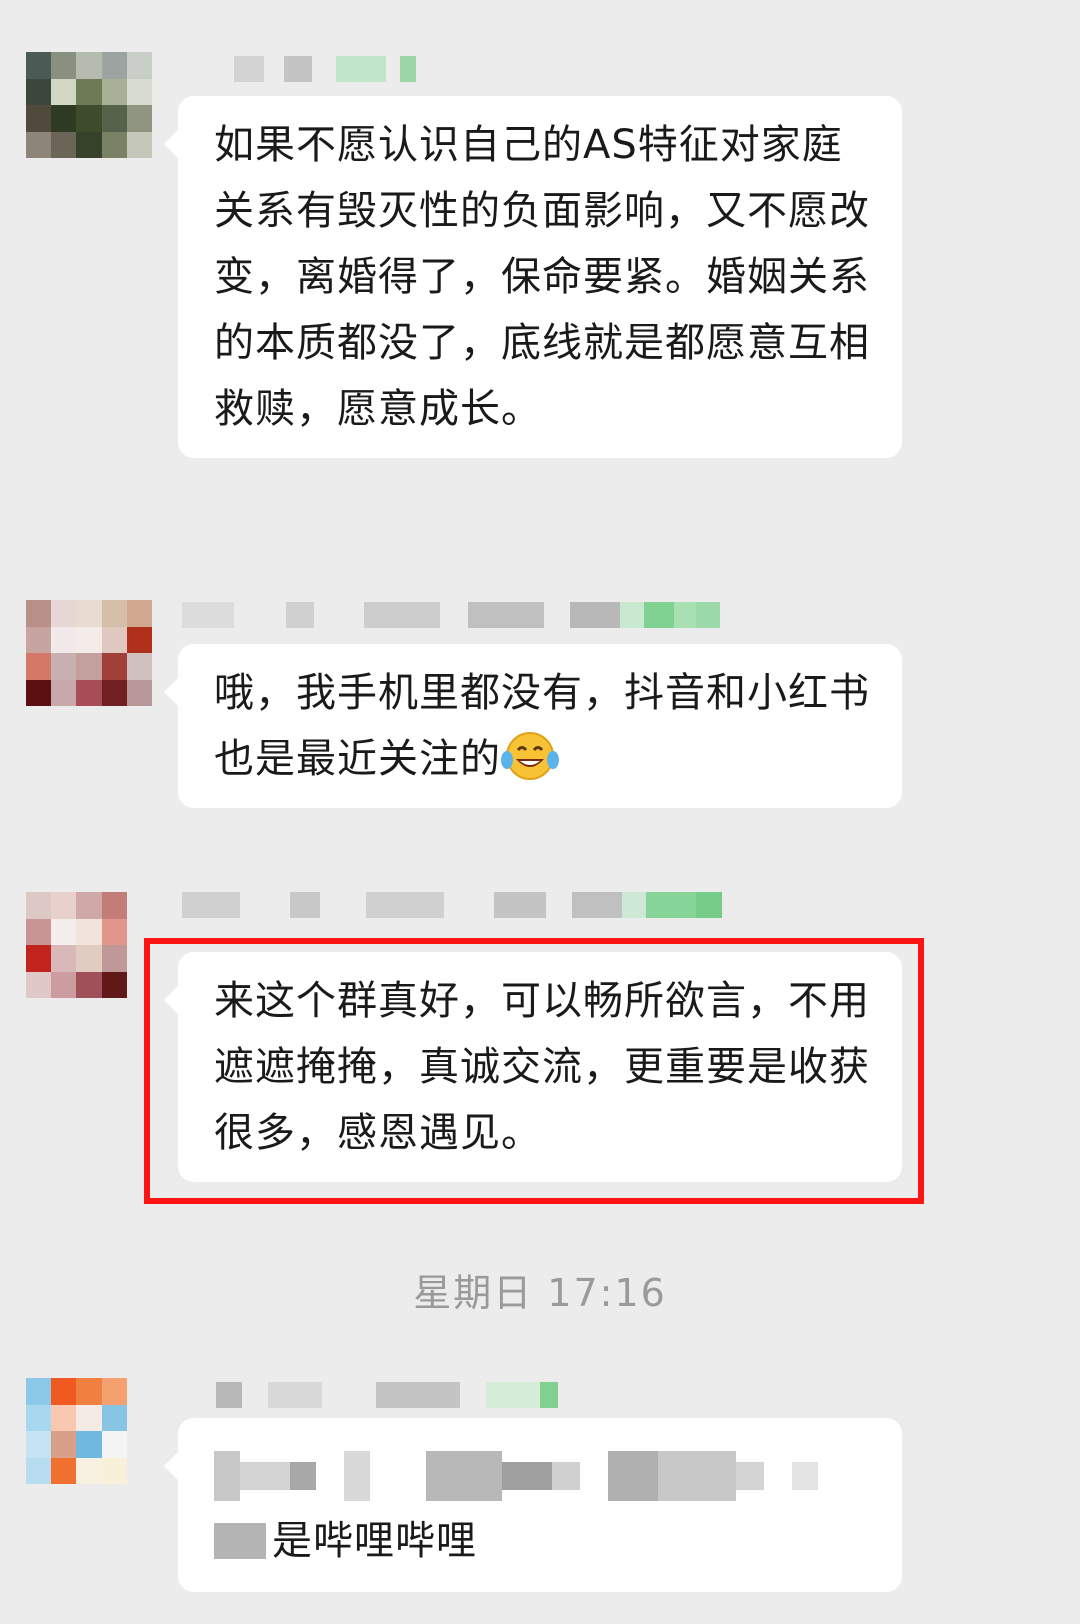 The image size is (1080, 1624). I want to click on message-text: 是哔哩哔哩, so click(374, 1541).